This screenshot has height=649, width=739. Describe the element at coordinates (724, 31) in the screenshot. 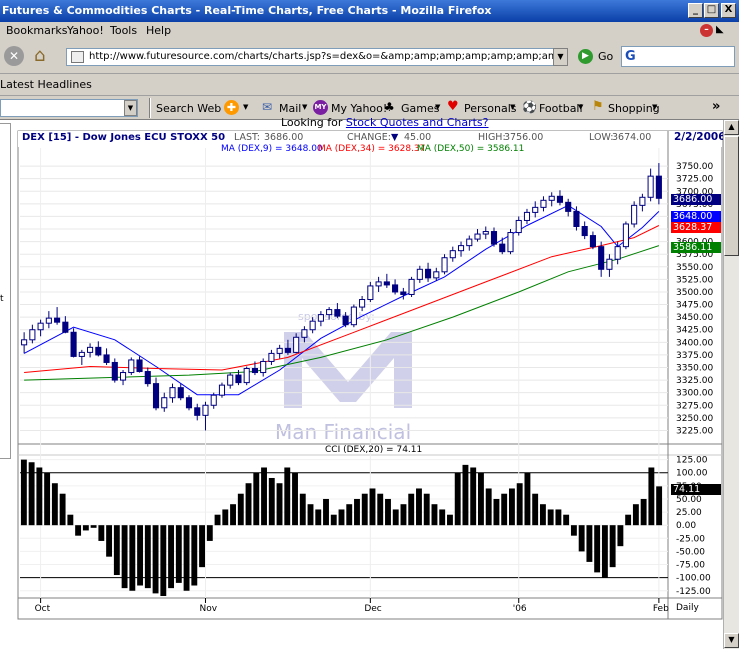

I see `menu-overflow-icon: ◣` at that location.